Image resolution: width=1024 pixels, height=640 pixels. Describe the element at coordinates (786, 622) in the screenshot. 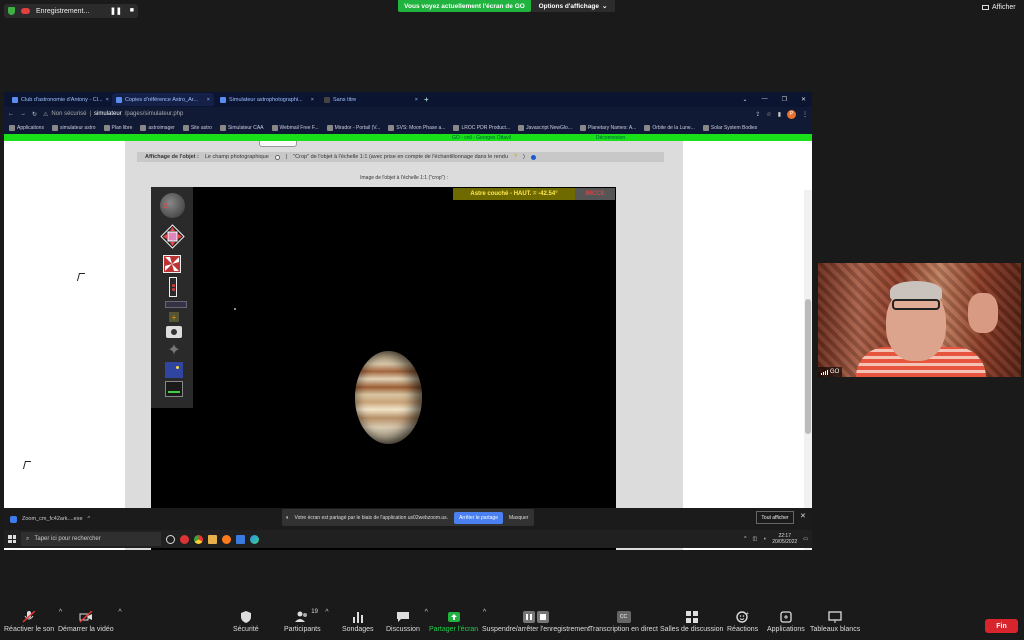

I see `apps-button: Applications` at that location.